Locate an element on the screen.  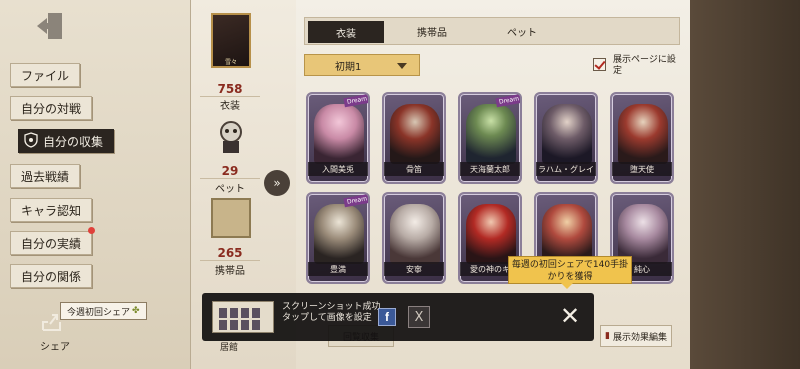
tab-pet: ペット is located at coordinates (522, 31).